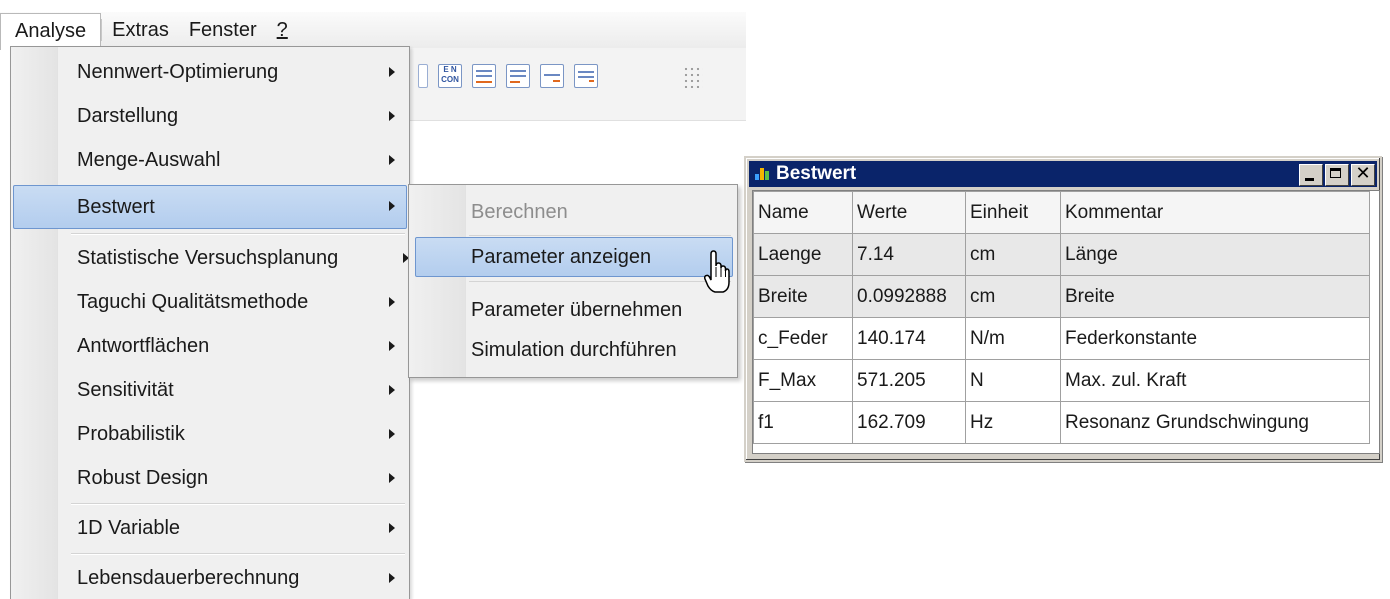 The height and width of the screenshot is (599, 1390). What do you see at coordinates (574, 310) in the screenshot?
I see `submenu-item-parameter-uebernehmen: Parameter übernehmen` at bounding box center [574, 310].